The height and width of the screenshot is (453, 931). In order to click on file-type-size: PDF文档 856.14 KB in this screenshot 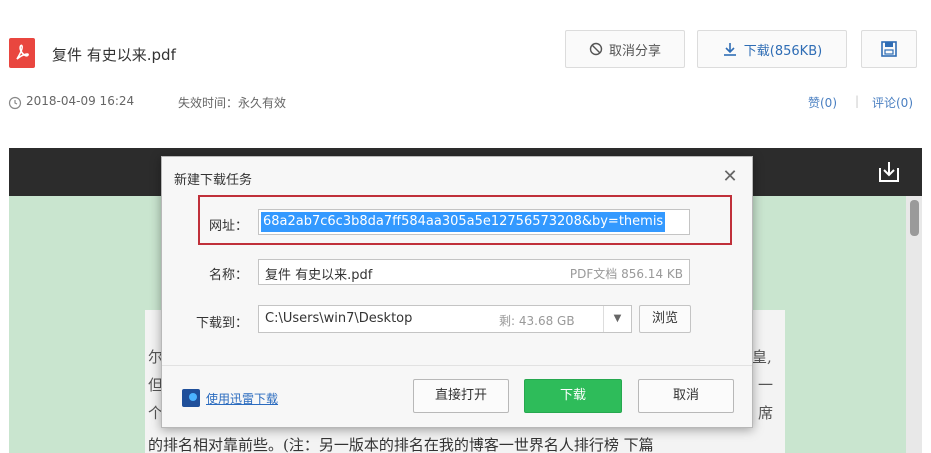, I will do `click(626, 274)`.